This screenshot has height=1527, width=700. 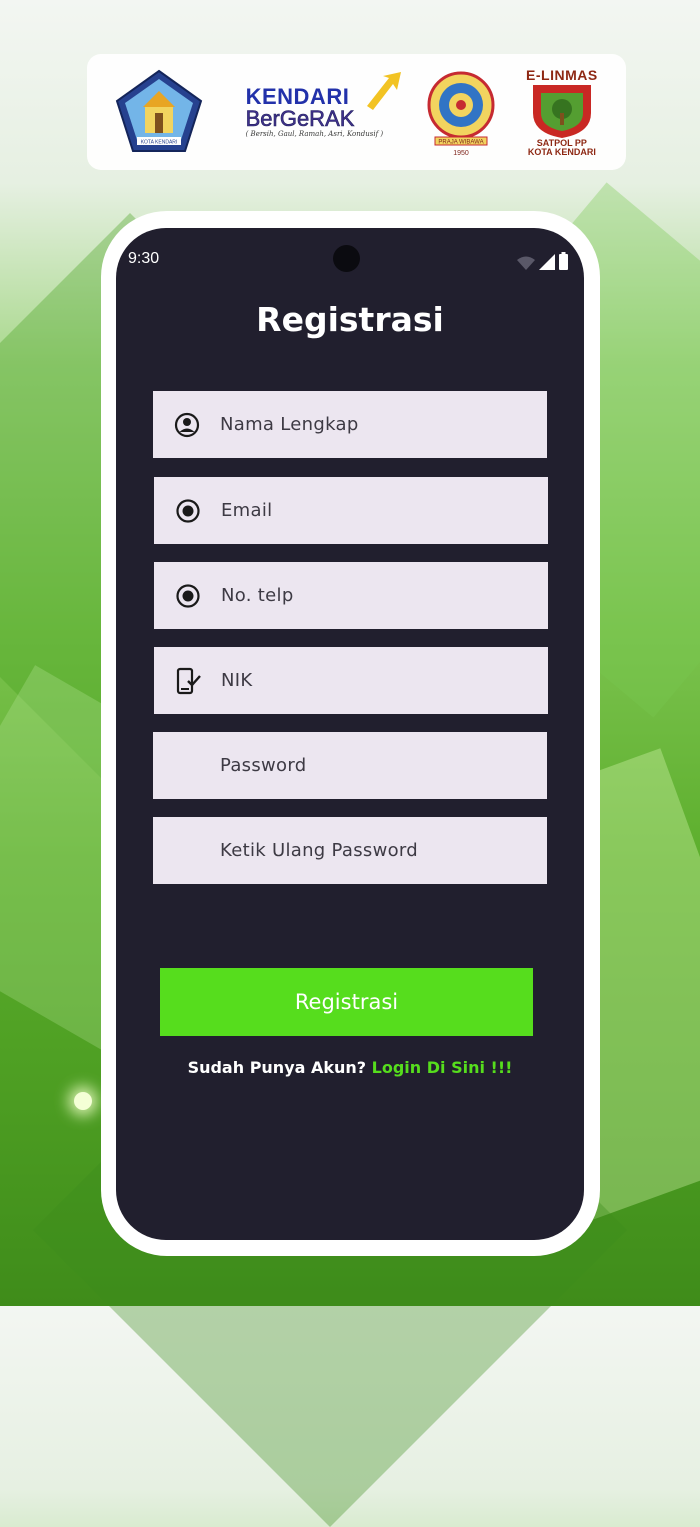 I want to click on phone-placeholder: No. telp, so click(x=257, y=595).